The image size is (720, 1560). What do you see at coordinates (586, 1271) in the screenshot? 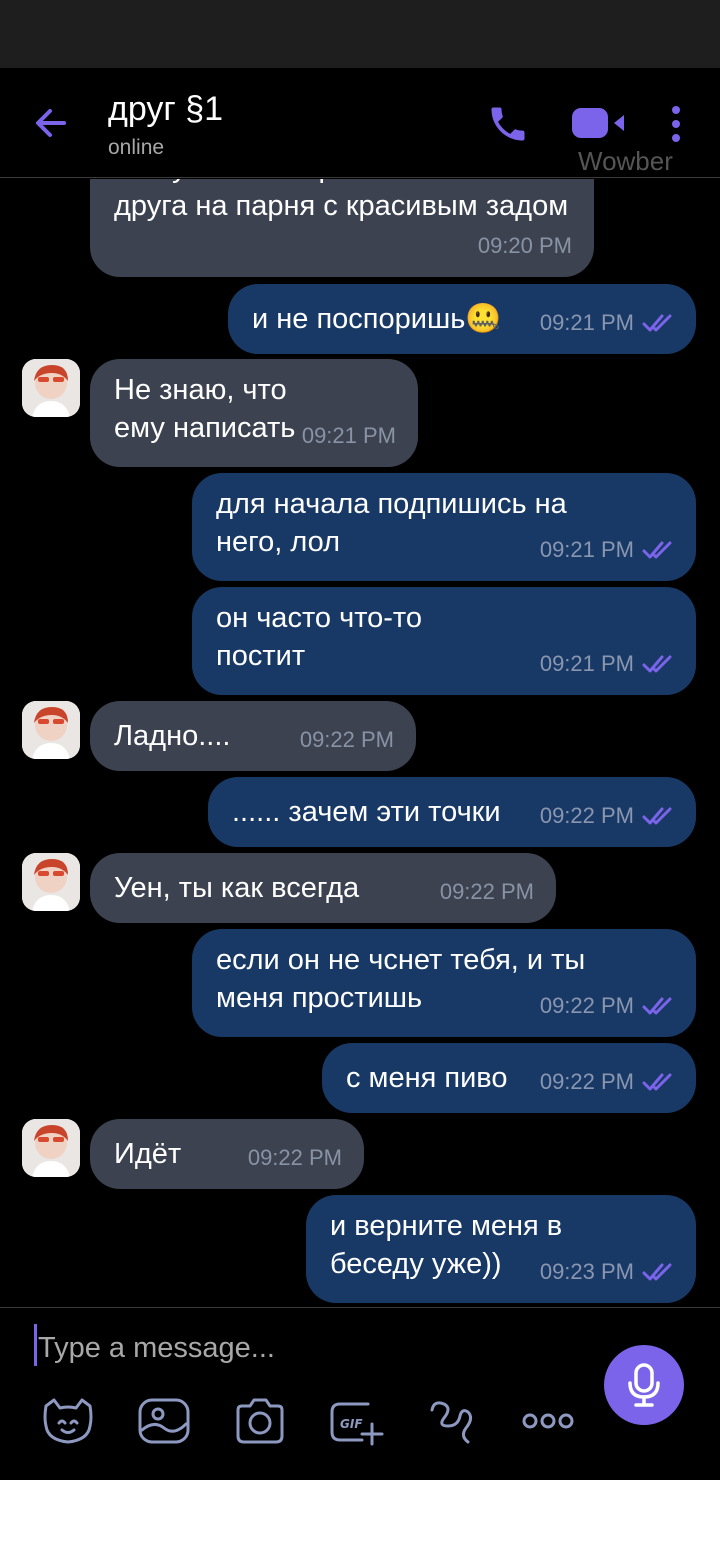
I see `time-label: 09:23 PM` at bounding box center [586, 1271].